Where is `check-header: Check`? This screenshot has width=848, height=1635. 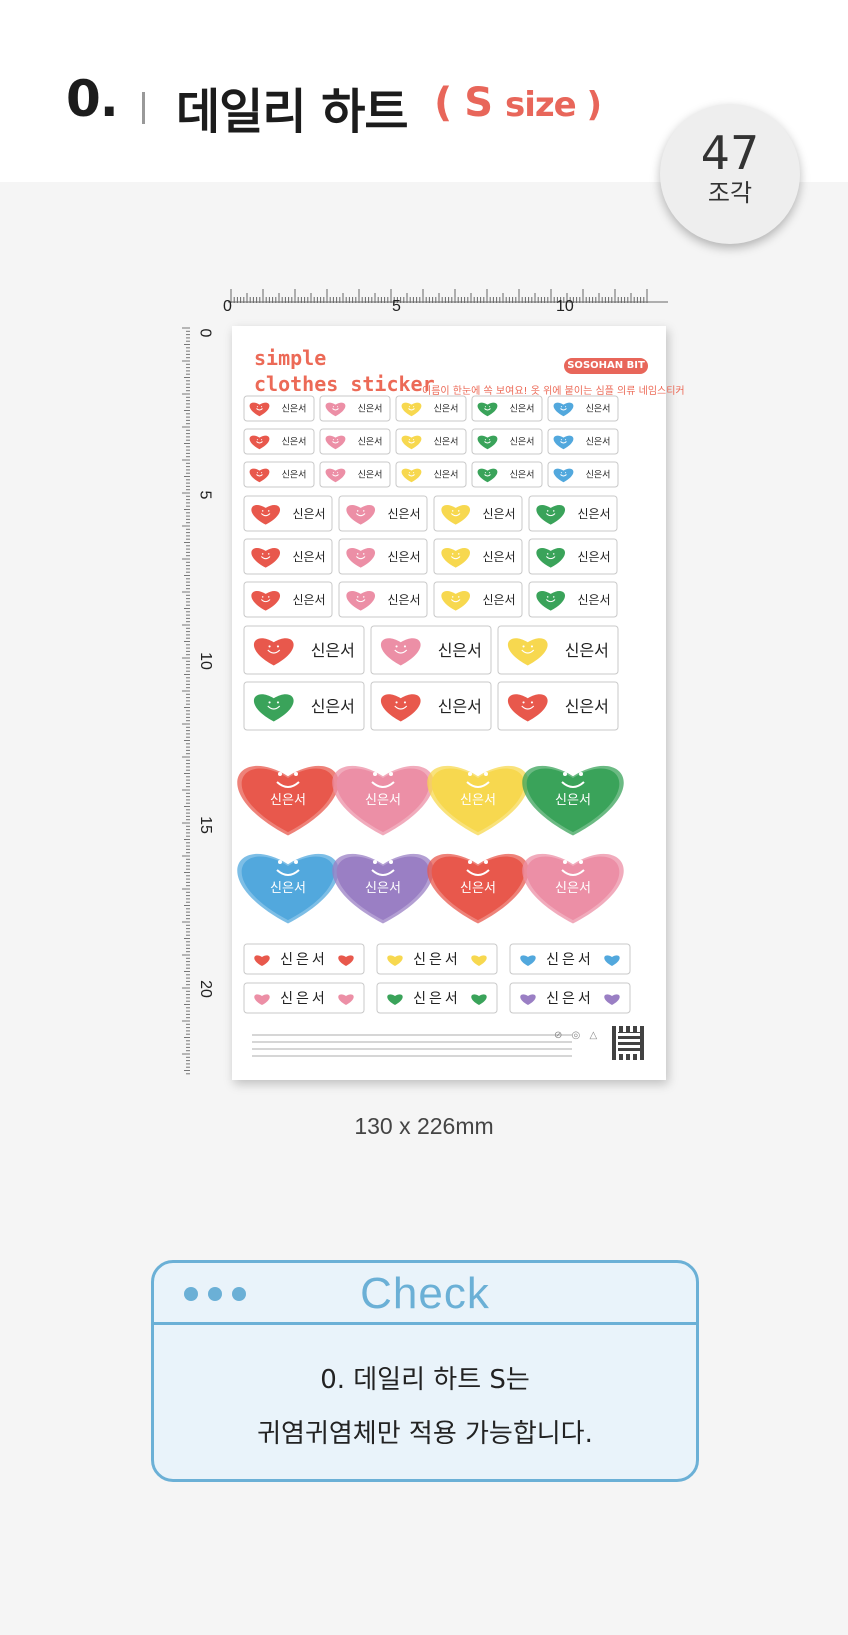
check-header: Check is located at coordinates (425, 1294).